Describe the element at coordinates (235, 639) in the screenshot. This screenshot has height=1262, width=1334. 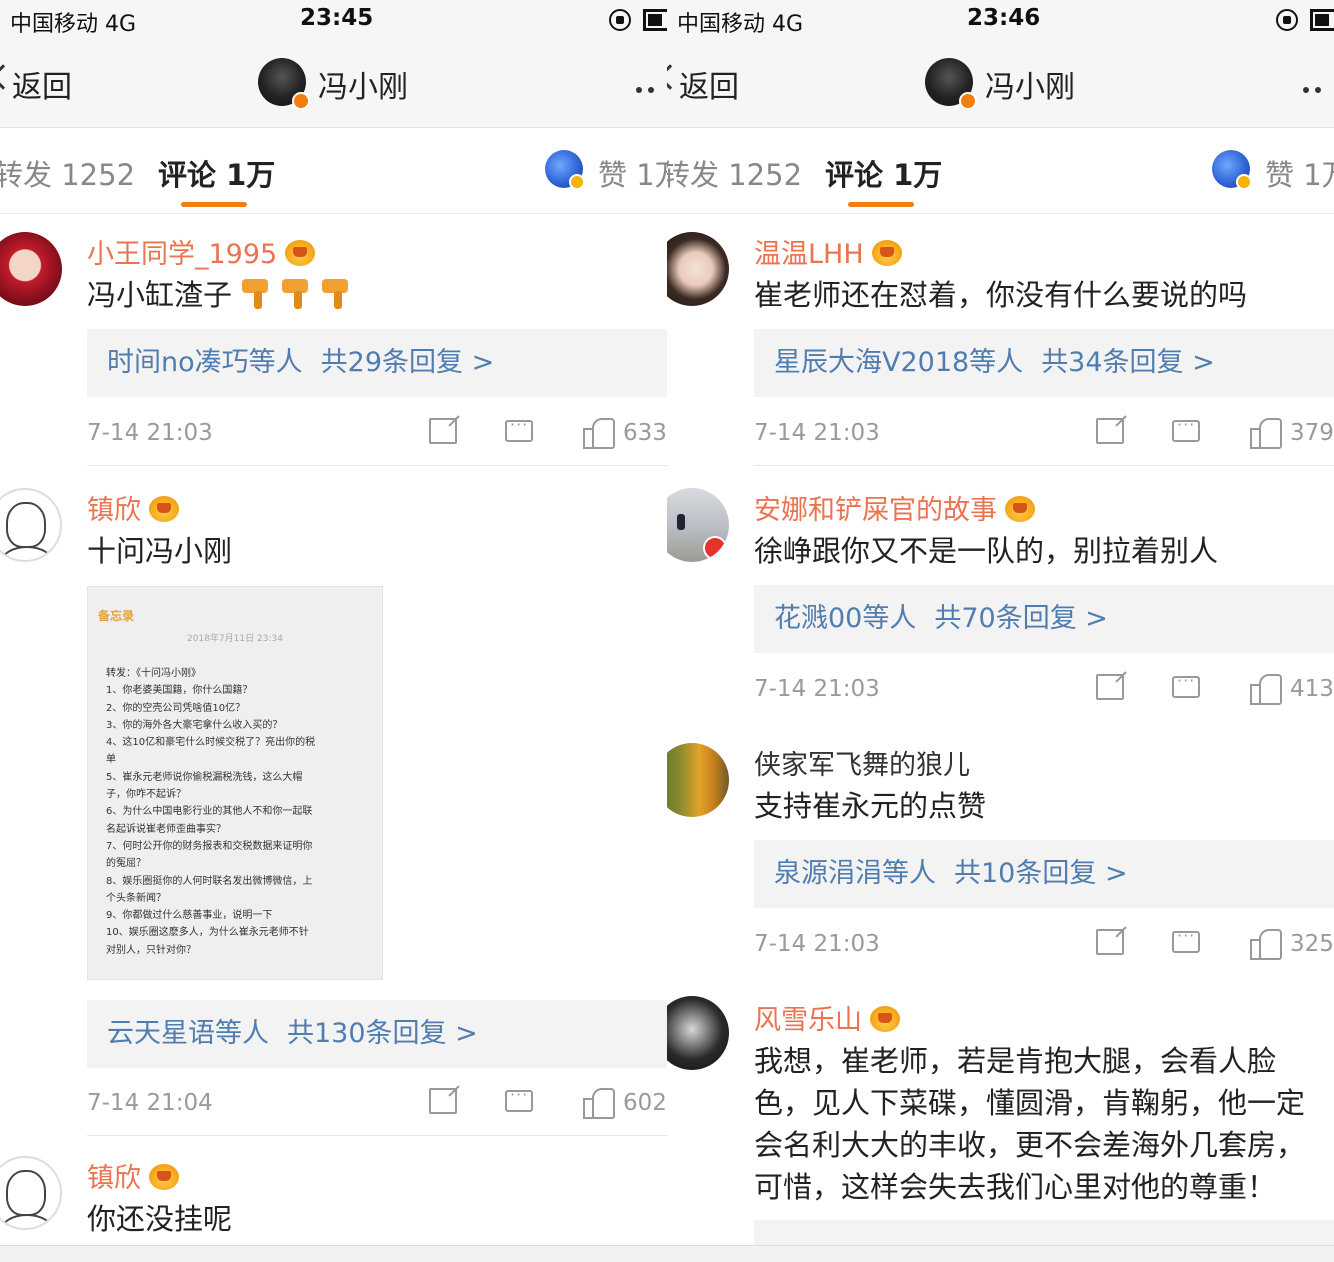
I see `image-date: 2018年7月11日 23:34` at that location.